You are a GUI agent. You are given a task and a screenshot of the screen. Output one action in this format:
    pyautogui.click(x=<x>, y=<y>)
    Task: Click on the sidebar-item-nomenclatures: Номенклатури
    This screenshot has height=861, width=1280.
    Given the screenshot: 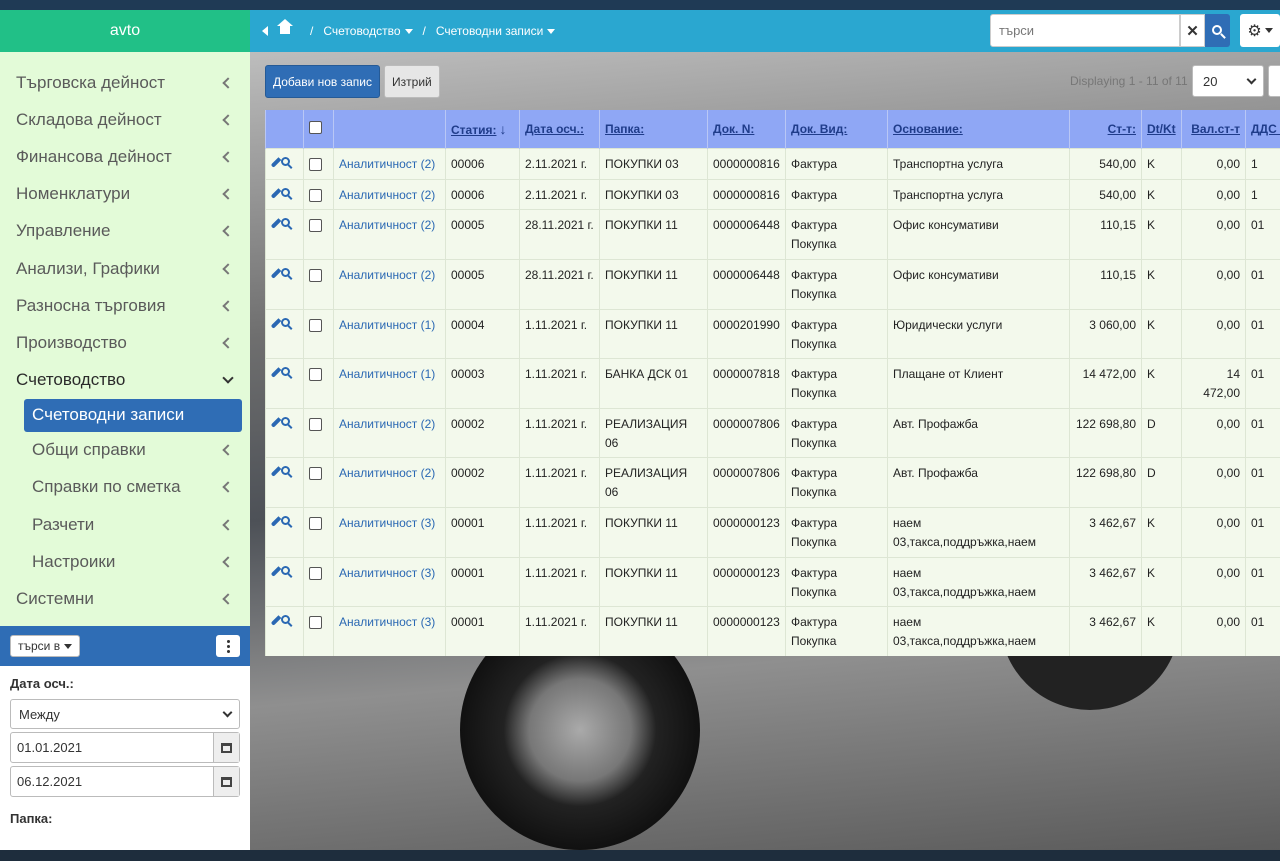 What is the action you would take?
    pyautogui.click(x=125, y=194)
    